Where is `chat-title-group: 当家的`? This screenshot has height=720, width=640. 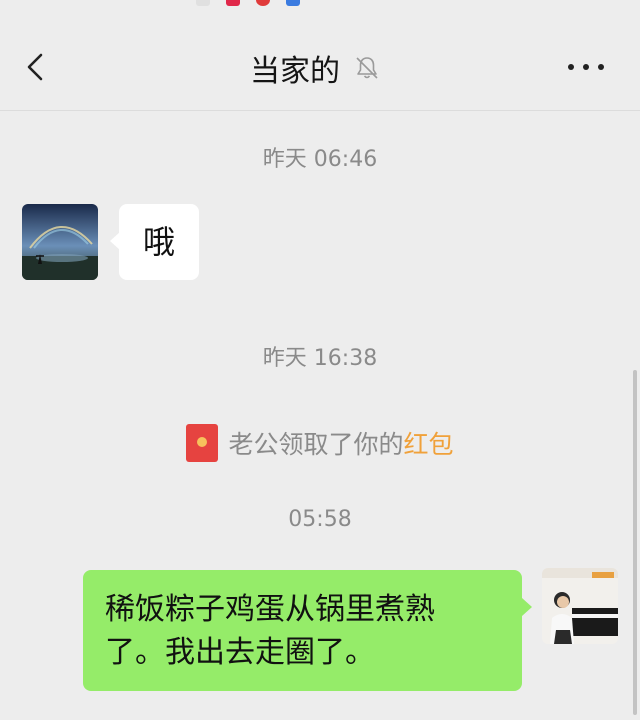
chat-title-group: 当家的 is located at coordinates (315, 68).